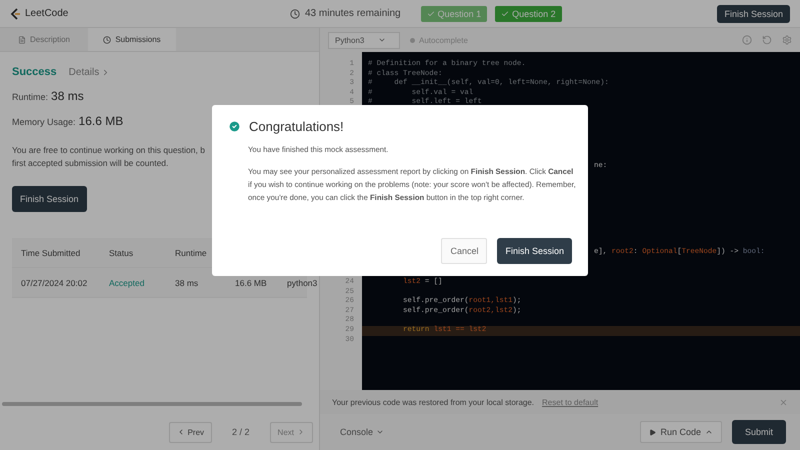 The image size is (800, 450). I want to click on details-link: Details, so click(89, 72).